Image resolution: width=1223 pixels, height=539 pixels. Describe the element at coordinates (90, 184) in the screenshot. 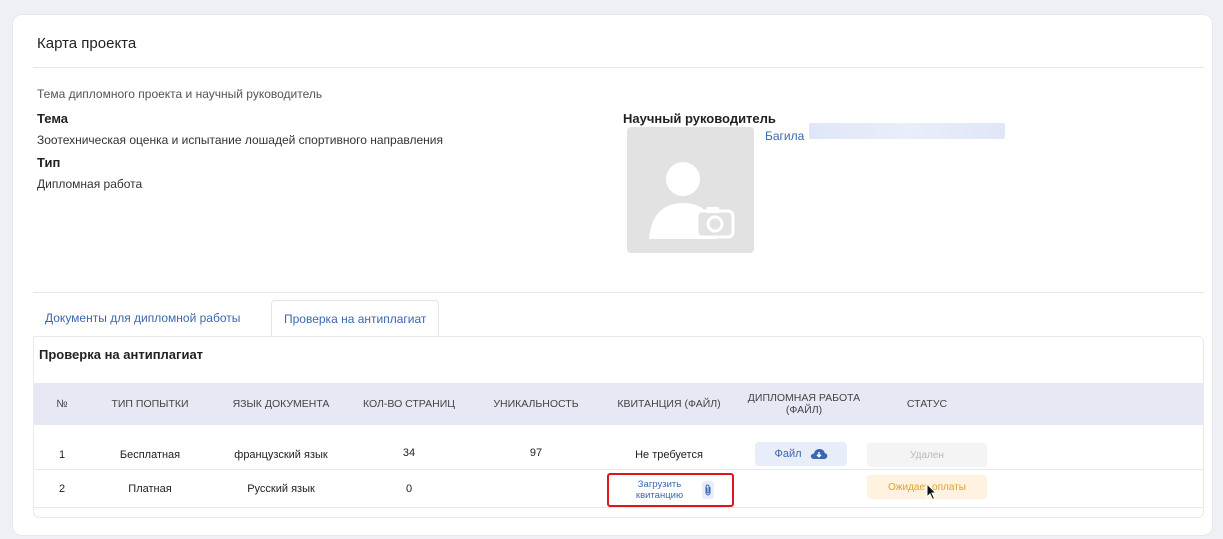

I see `type-value: Дипломная работа` at that location.